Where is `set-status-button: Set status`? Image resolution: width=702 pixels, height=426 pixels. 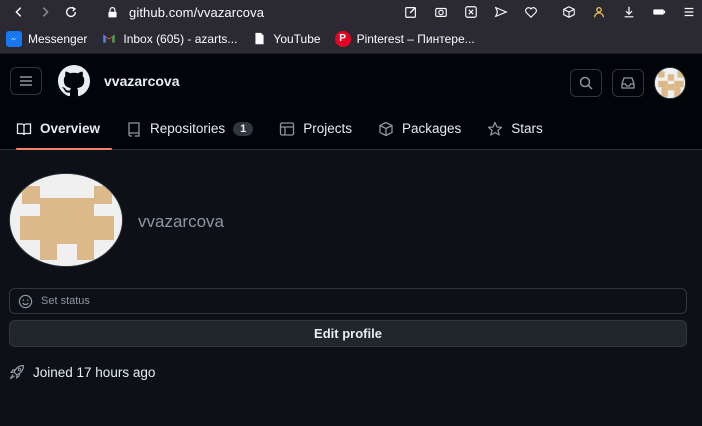 set-status-button: Set status is located at coordinates (348, 301).